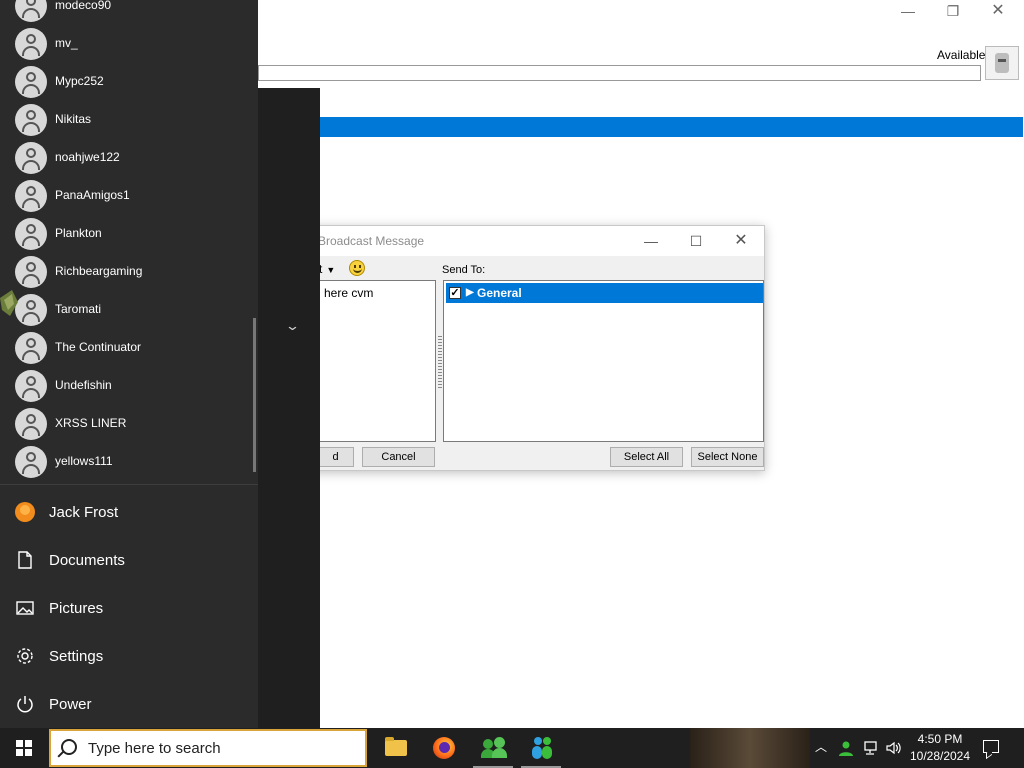  I want to click on user-list-item: Richbeargaming, so click(129, 271).